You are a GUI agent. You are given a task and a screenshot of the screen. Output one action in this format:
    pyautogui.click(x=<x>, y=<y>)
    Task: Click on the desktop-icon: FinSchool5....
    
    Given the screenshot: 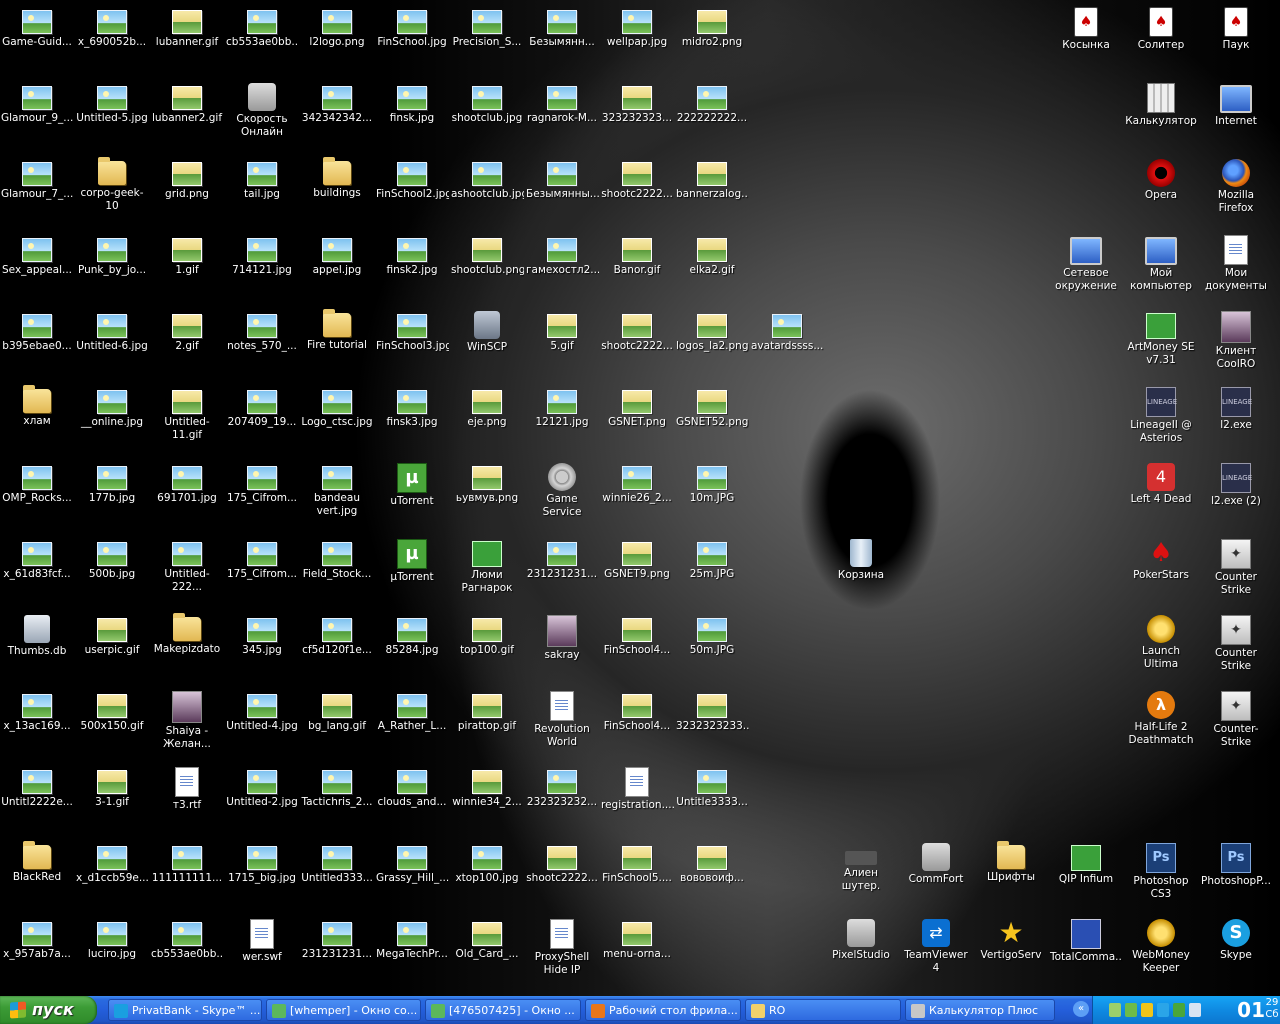 What is the action you would take?
    pyautogui.click(x=637, y=862)
    